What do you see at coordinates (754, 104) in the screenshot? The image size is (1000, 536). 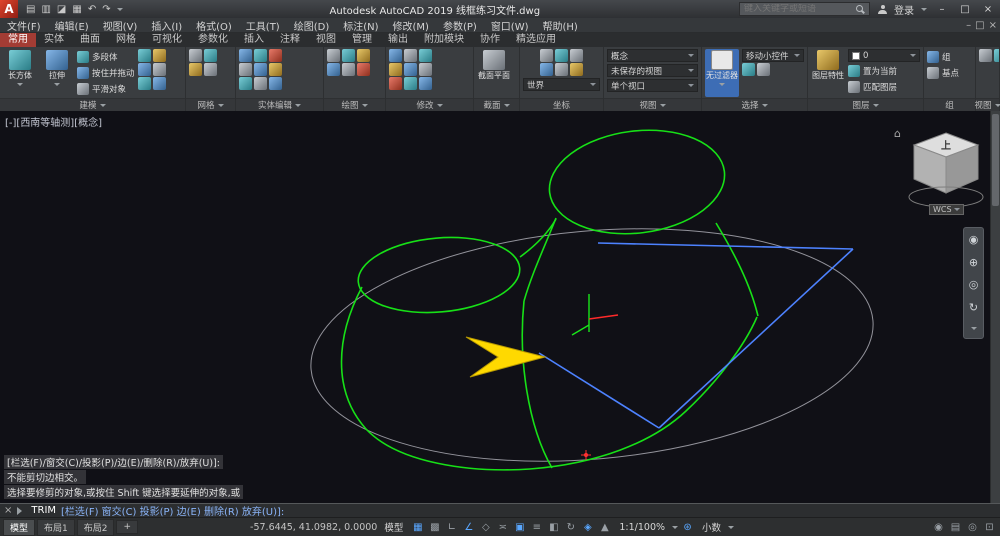 I see `panel-label-selection: 选择` at bounding box center [754, 104].